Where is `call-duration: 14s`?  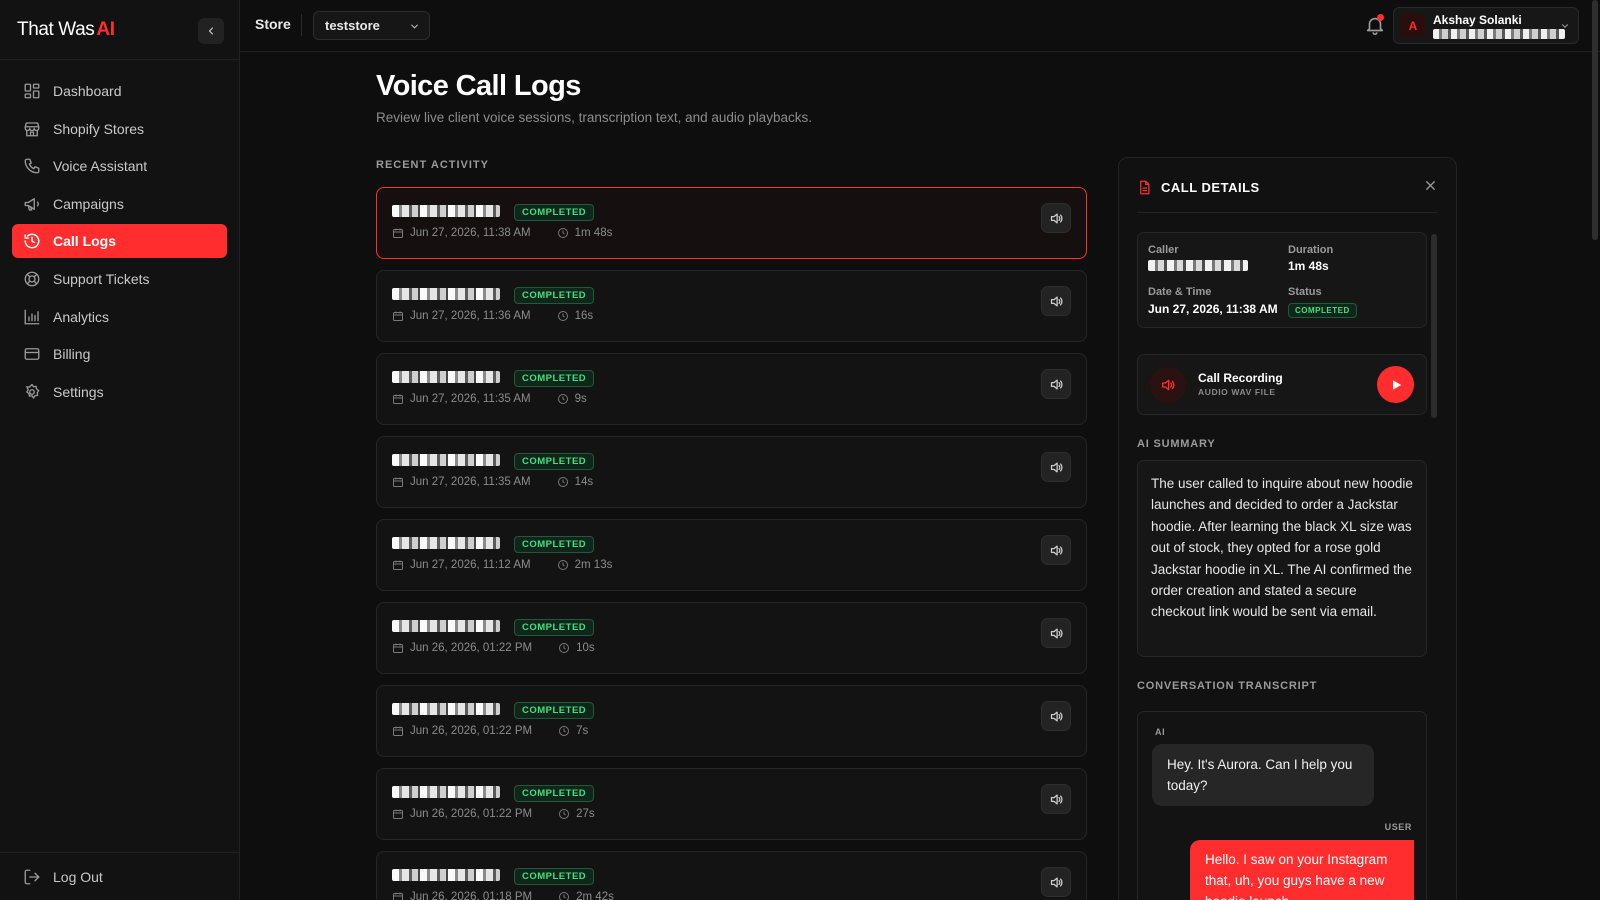 call-duration: 14s is located at coordinates (584, 482).